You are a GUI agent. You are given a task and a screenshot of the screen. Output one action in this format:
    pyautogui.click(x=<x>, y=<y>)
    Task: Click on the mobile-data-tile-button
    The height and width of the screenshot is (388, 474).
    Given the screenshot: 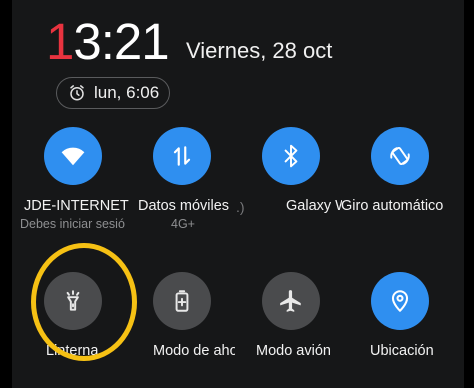 What is the action you would take?
    pyautogui.click(x=182, y=156)
    